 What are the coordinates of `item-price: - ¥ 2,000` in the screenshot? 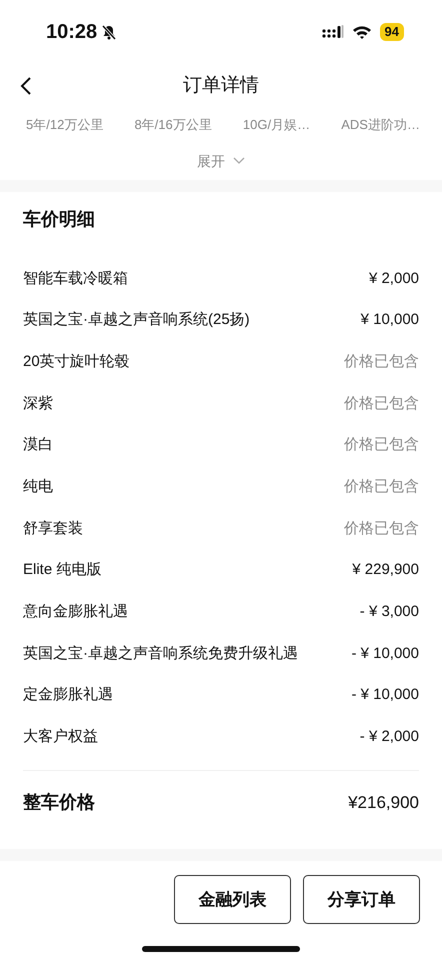 It's located at (389, 737).